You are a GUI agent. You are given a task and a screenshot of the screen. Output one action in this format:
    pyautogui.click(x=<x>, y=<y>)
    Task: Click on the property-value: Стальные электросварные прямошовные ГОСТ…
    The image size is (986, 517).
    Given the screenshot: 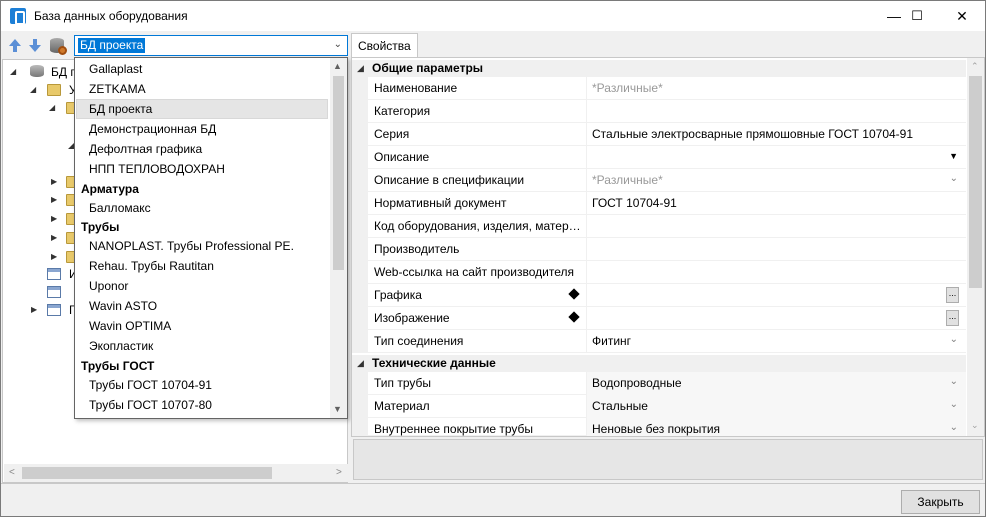 What is the action you would take?
    pyautogui.click(x=776, y=134)
    